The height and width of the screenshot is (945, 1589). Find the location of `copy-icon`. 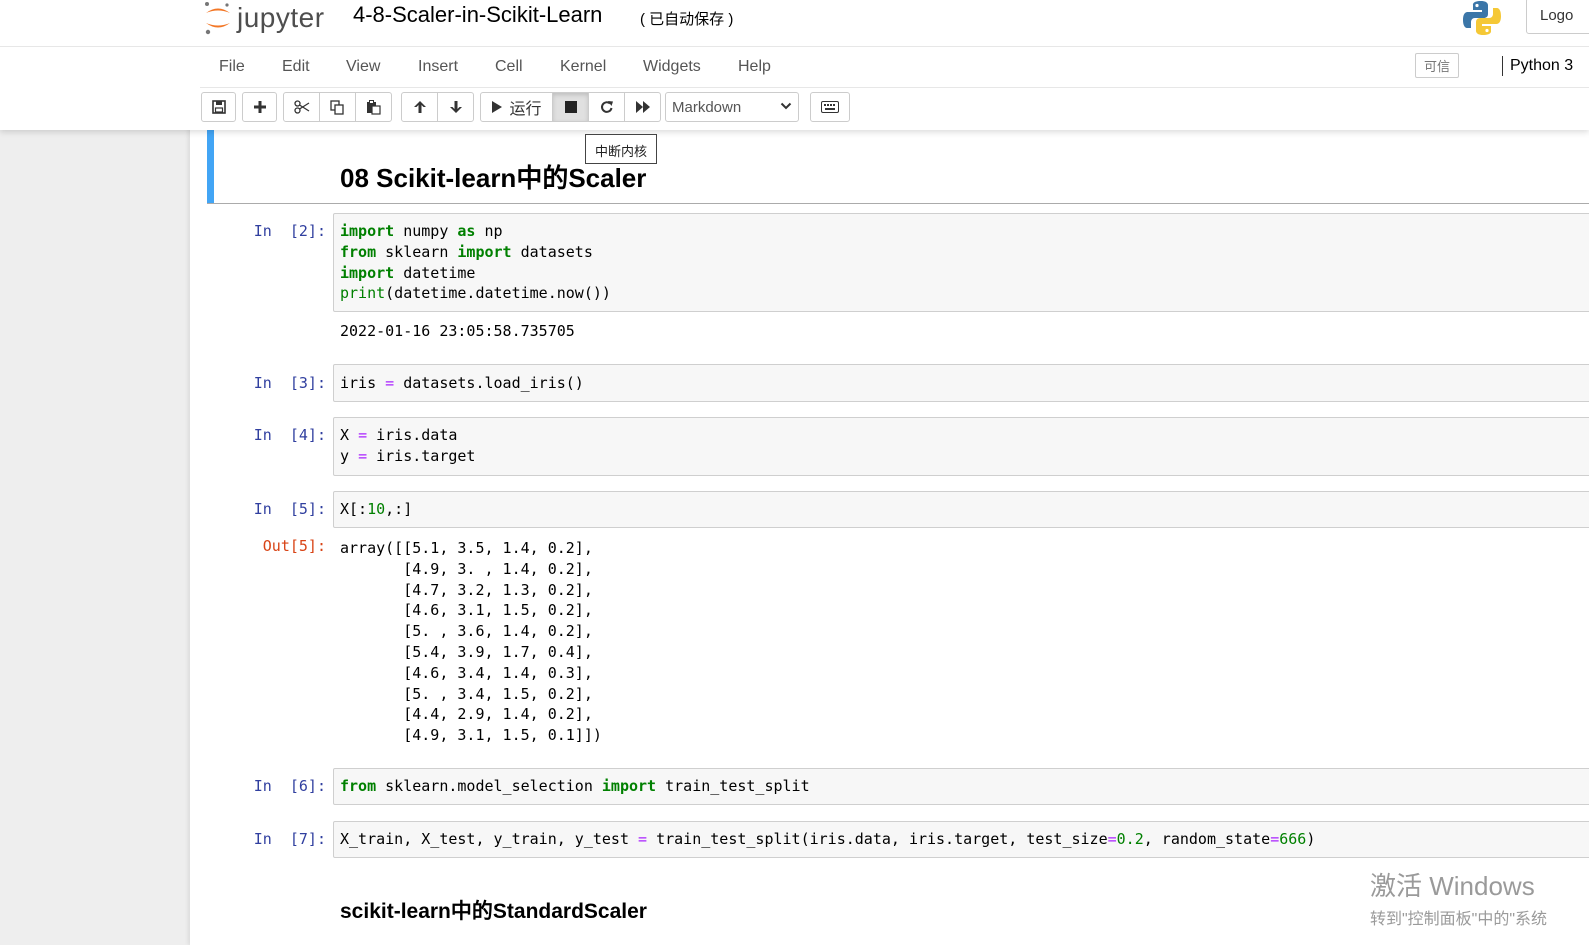

copy-icon is located at coordinates (337, 107).